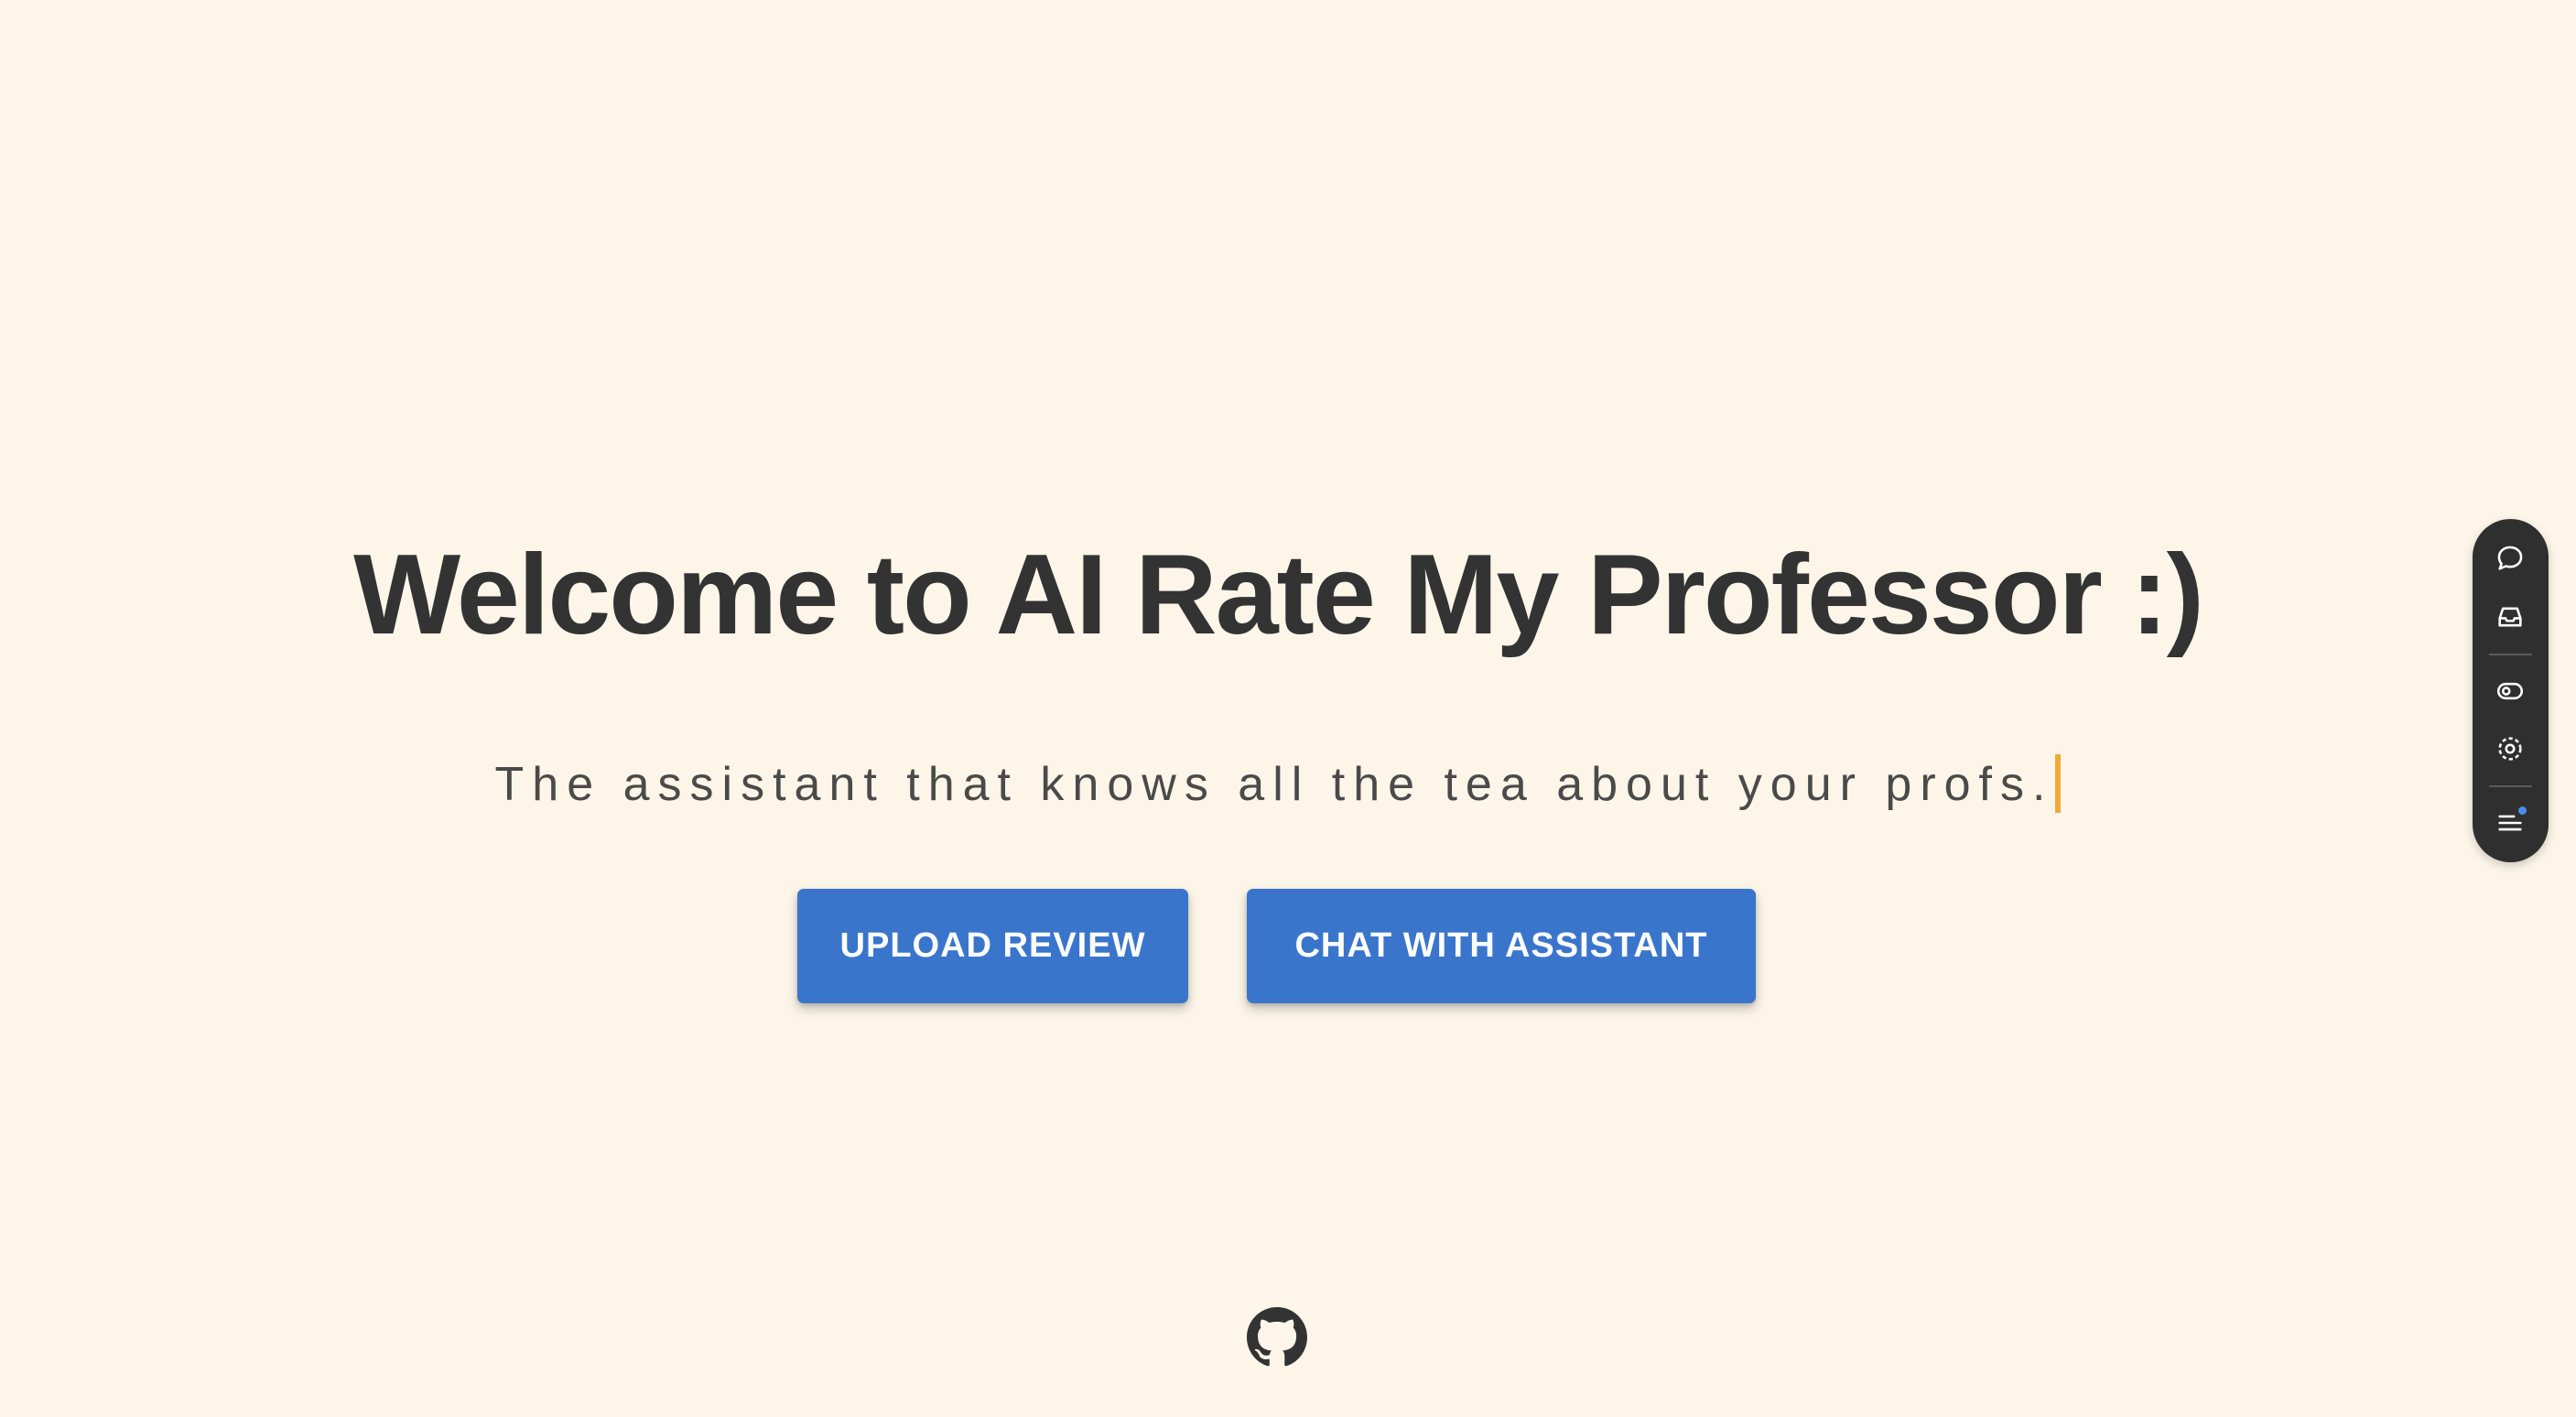 The height and width of the screenshot is (1417, 2576). What do you see at coordinates (2523, 810) in the screenshot?
I see `notification-dot` at bounding box center [2523, 810].